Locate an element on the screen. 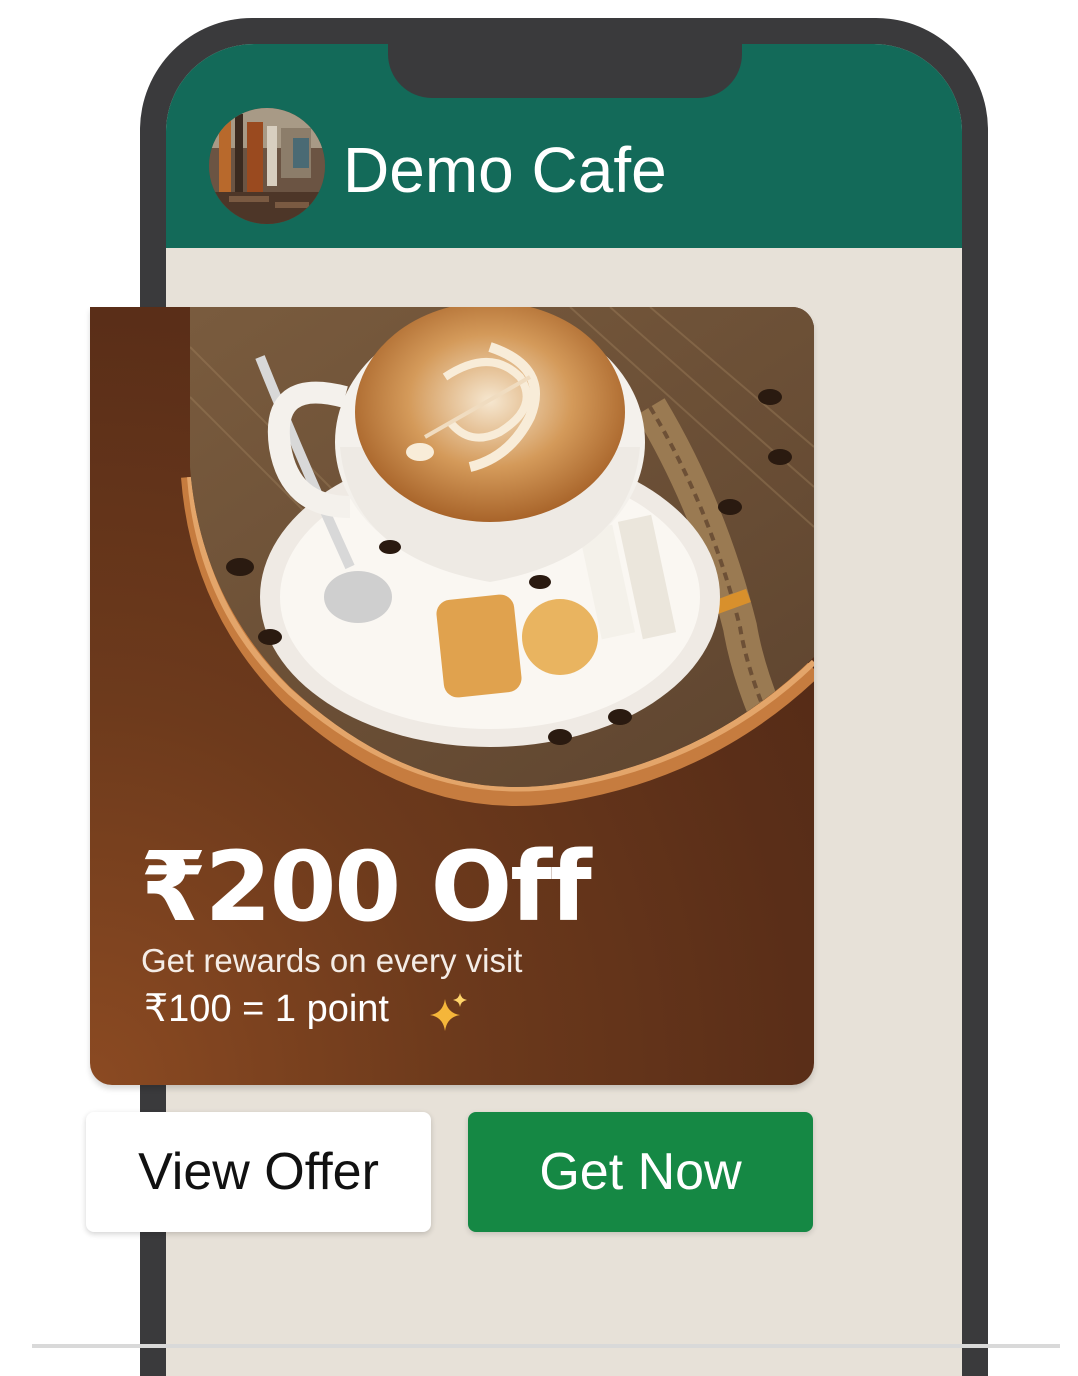  offer-title: ₹200 Off is located at coordinates (366, 887).